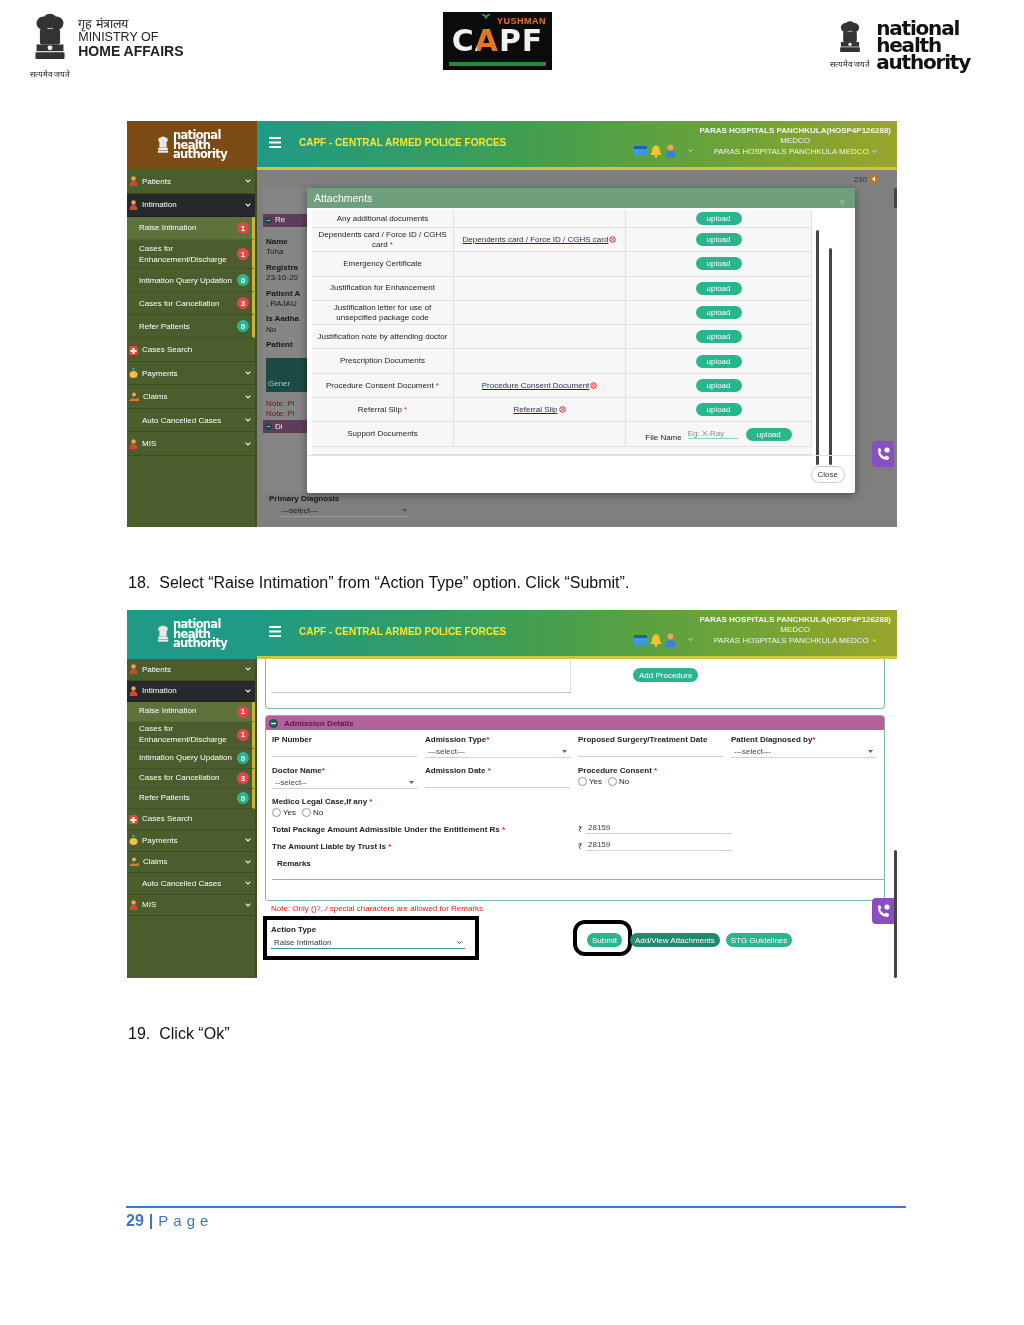  What do you see at coordinates (368, 943) in the screenshot?
I see `select-field: Raise Intimation` at bounding box center [368, 943].